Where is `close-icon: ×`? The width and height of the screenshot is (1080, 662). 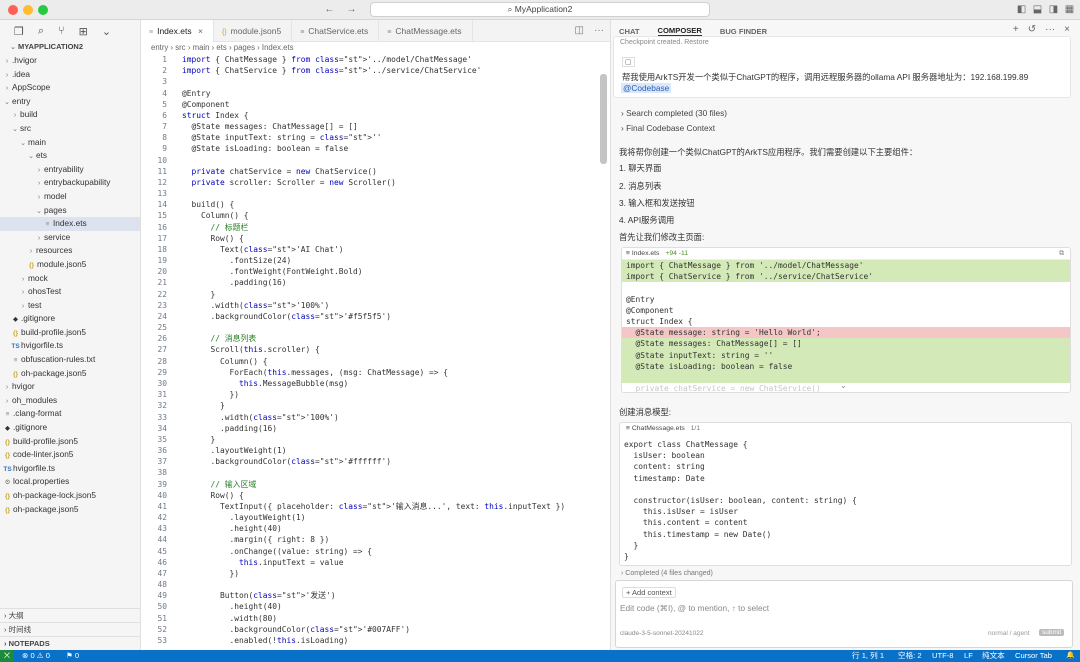 close-icon: × is located at coordinates (1067, 29).